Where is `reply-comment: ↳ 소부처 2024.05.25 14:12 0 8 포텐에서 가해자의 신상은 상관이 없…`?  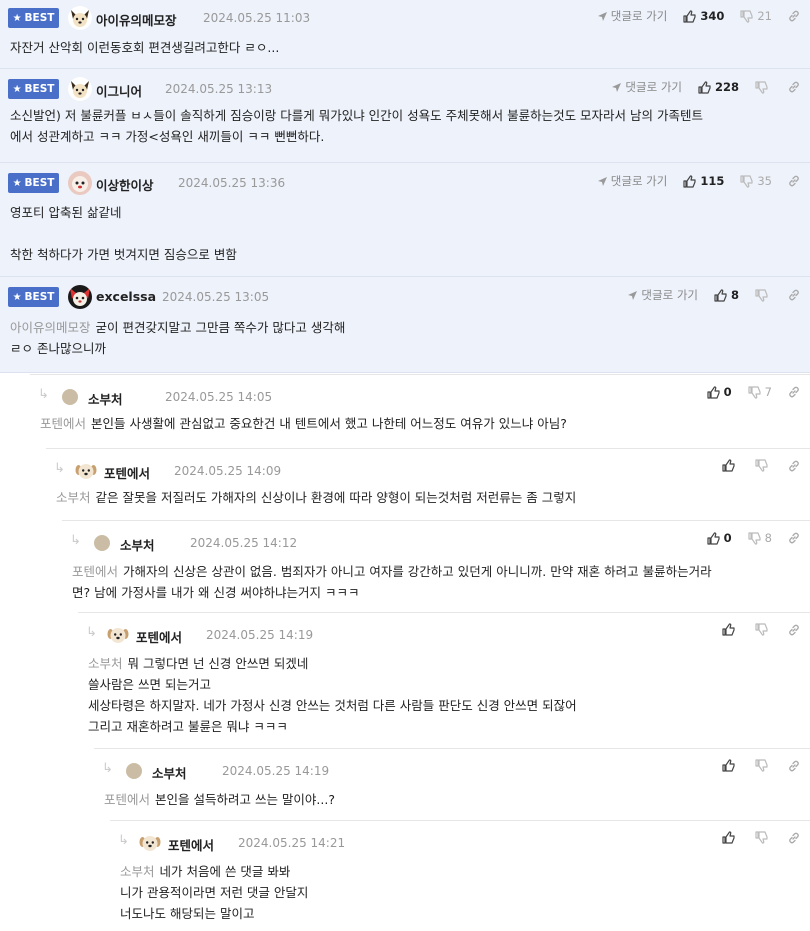
reply-comment: ↳ 소부처 2024.05.25 14:12 0 8 포텐에서 가해자의 신상은 상관이 없… is located at coordinates (436, 566).